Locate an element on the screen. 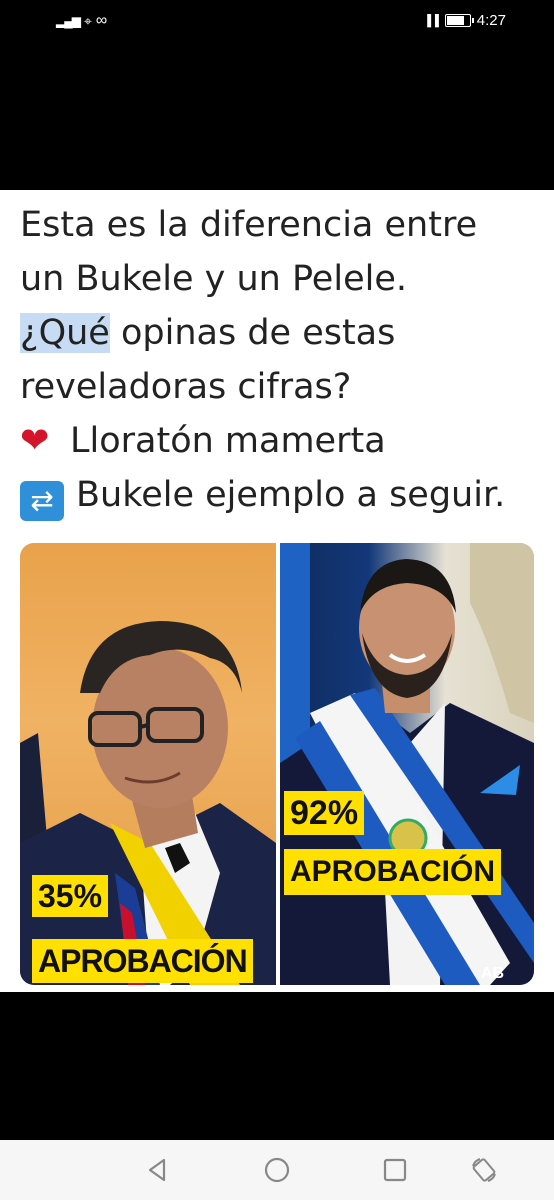  recents-icon is located at coordinates (395, 1170).